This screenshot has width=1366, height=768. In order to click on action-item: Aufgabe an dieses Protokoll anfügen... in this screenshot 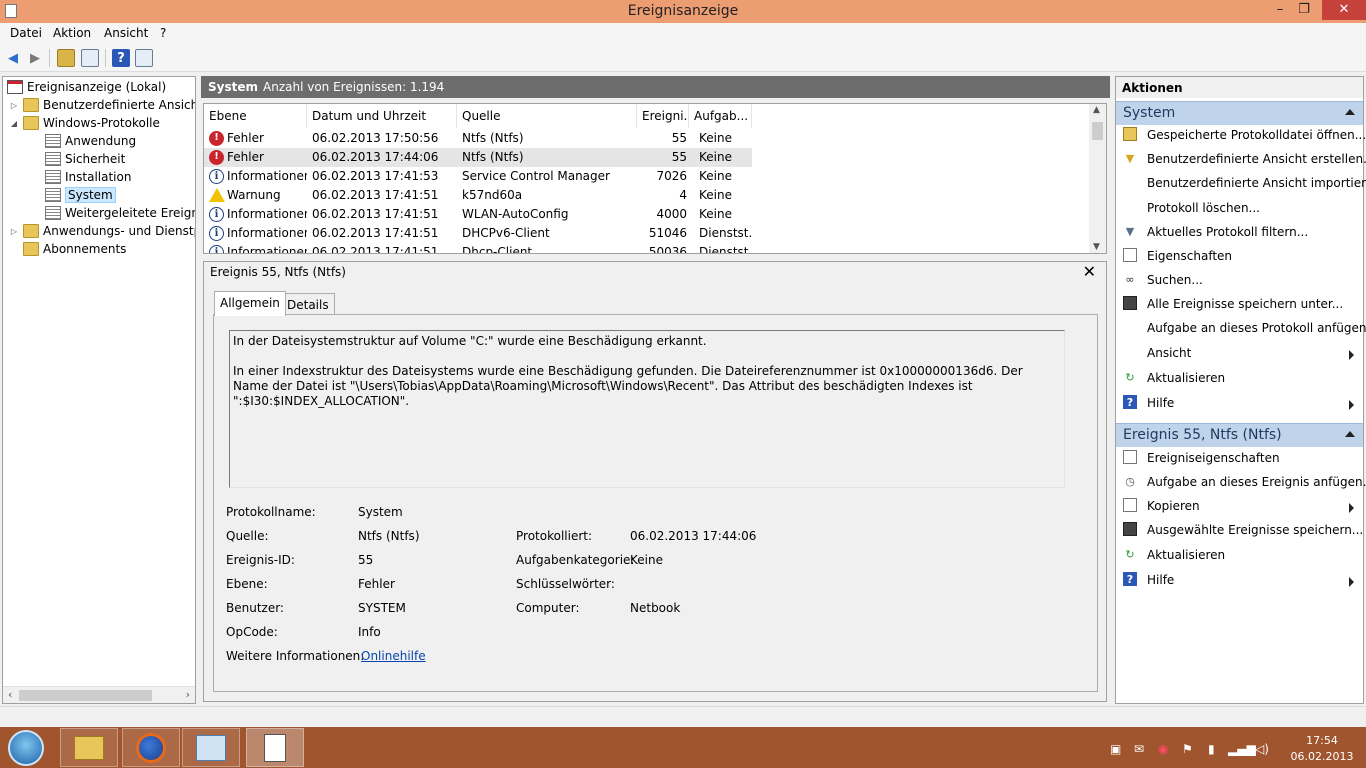, I will do `click(1241, 328)`.